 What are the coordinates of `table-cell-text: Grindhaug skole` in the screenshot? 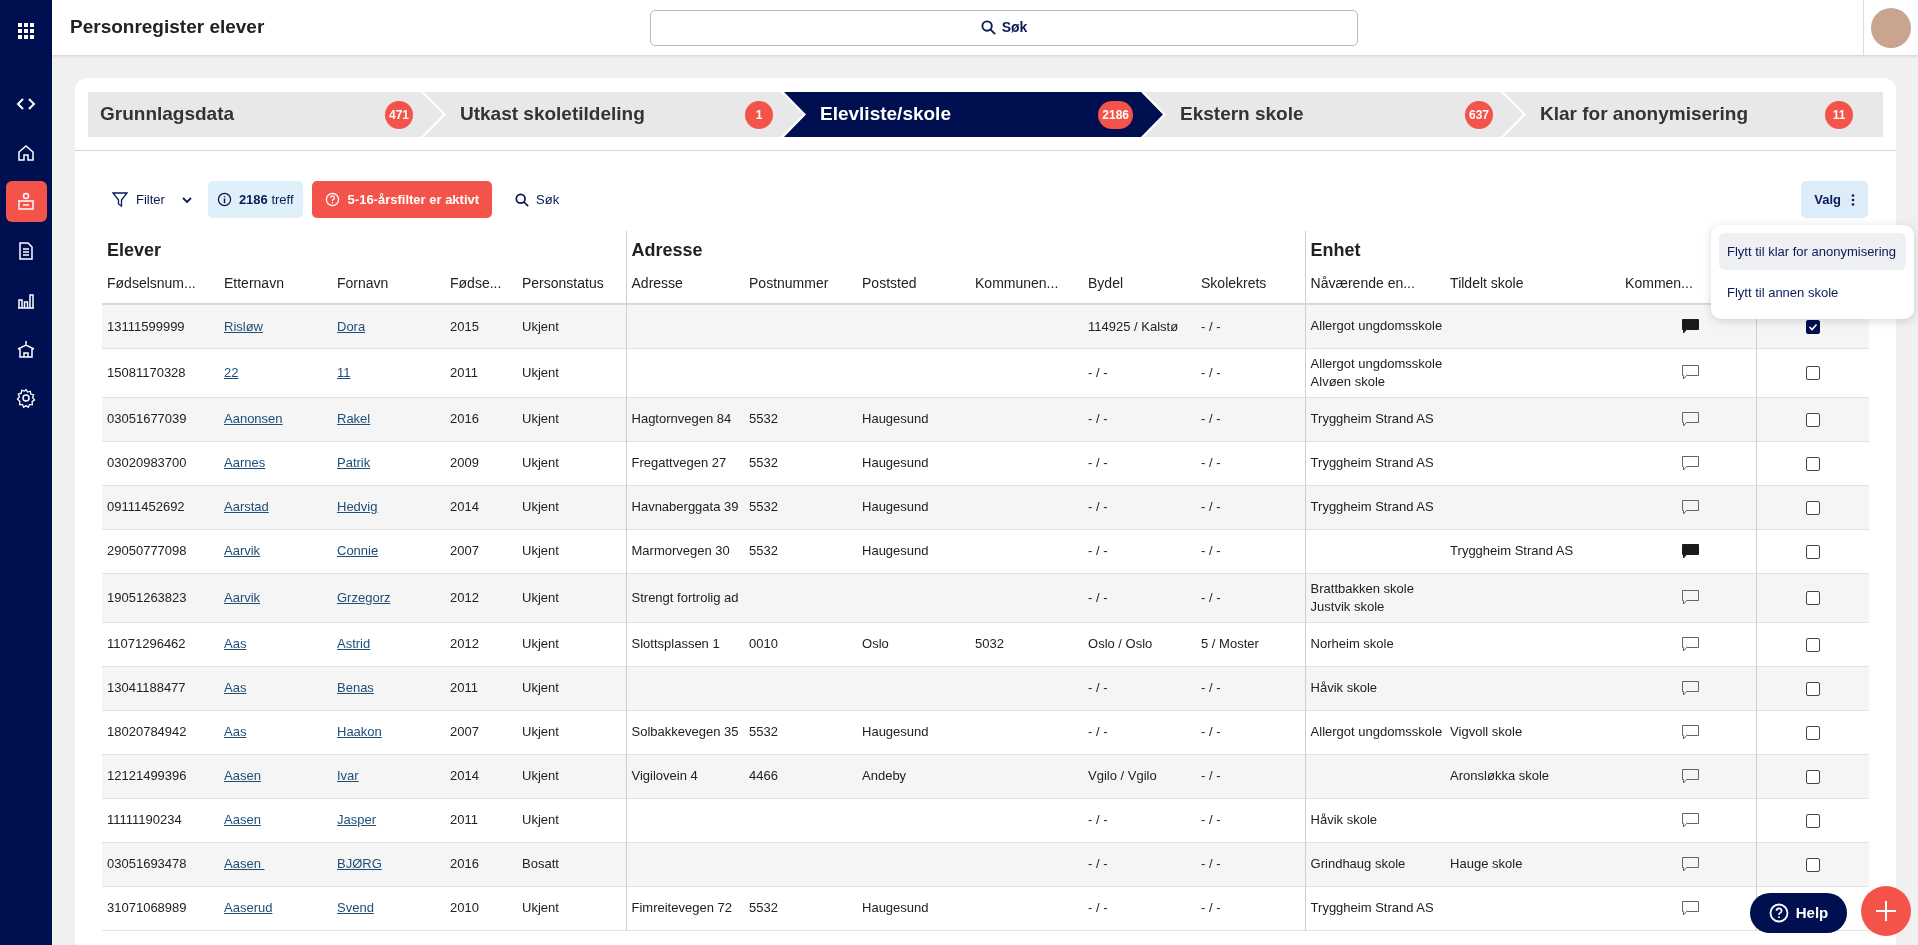 It's located at (1358, 864).